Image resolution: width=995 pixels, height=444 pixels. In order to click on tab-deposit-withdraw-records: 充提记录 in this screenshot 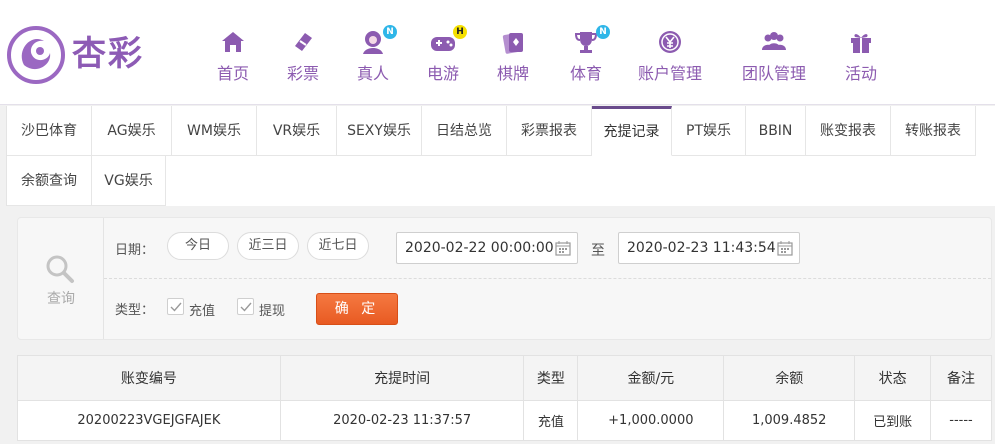, I will do `click(632, 131)`.